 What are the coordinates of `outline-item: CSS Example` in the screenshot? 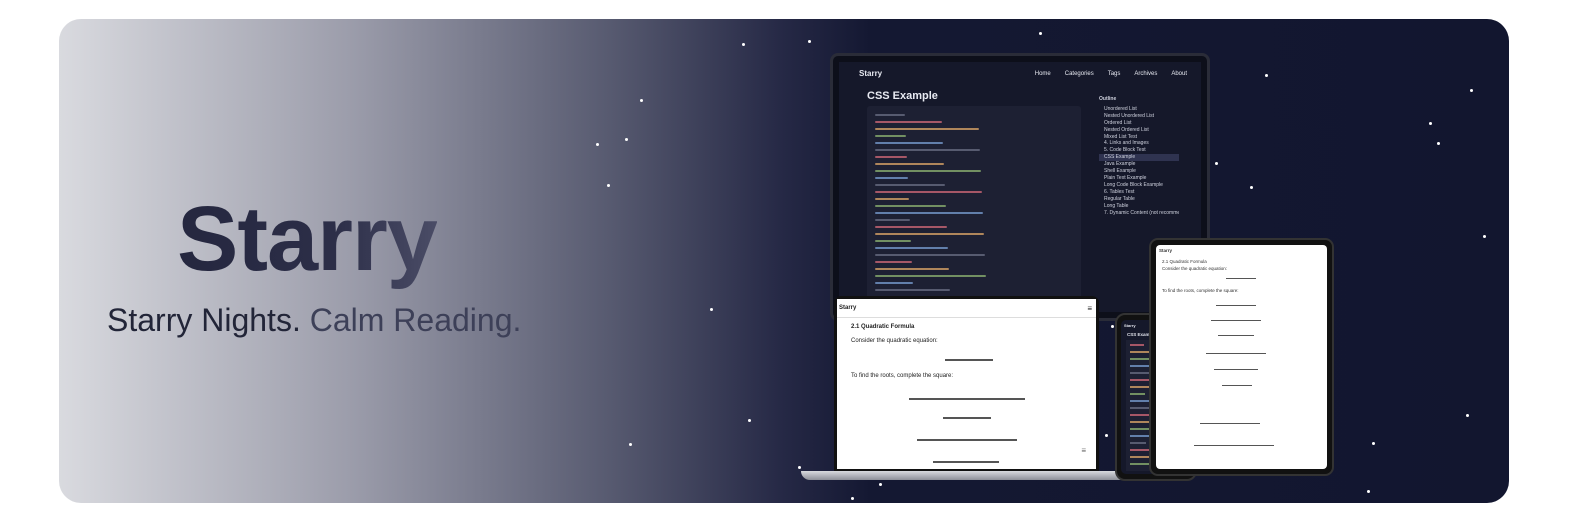 It's located at (1139, 158).